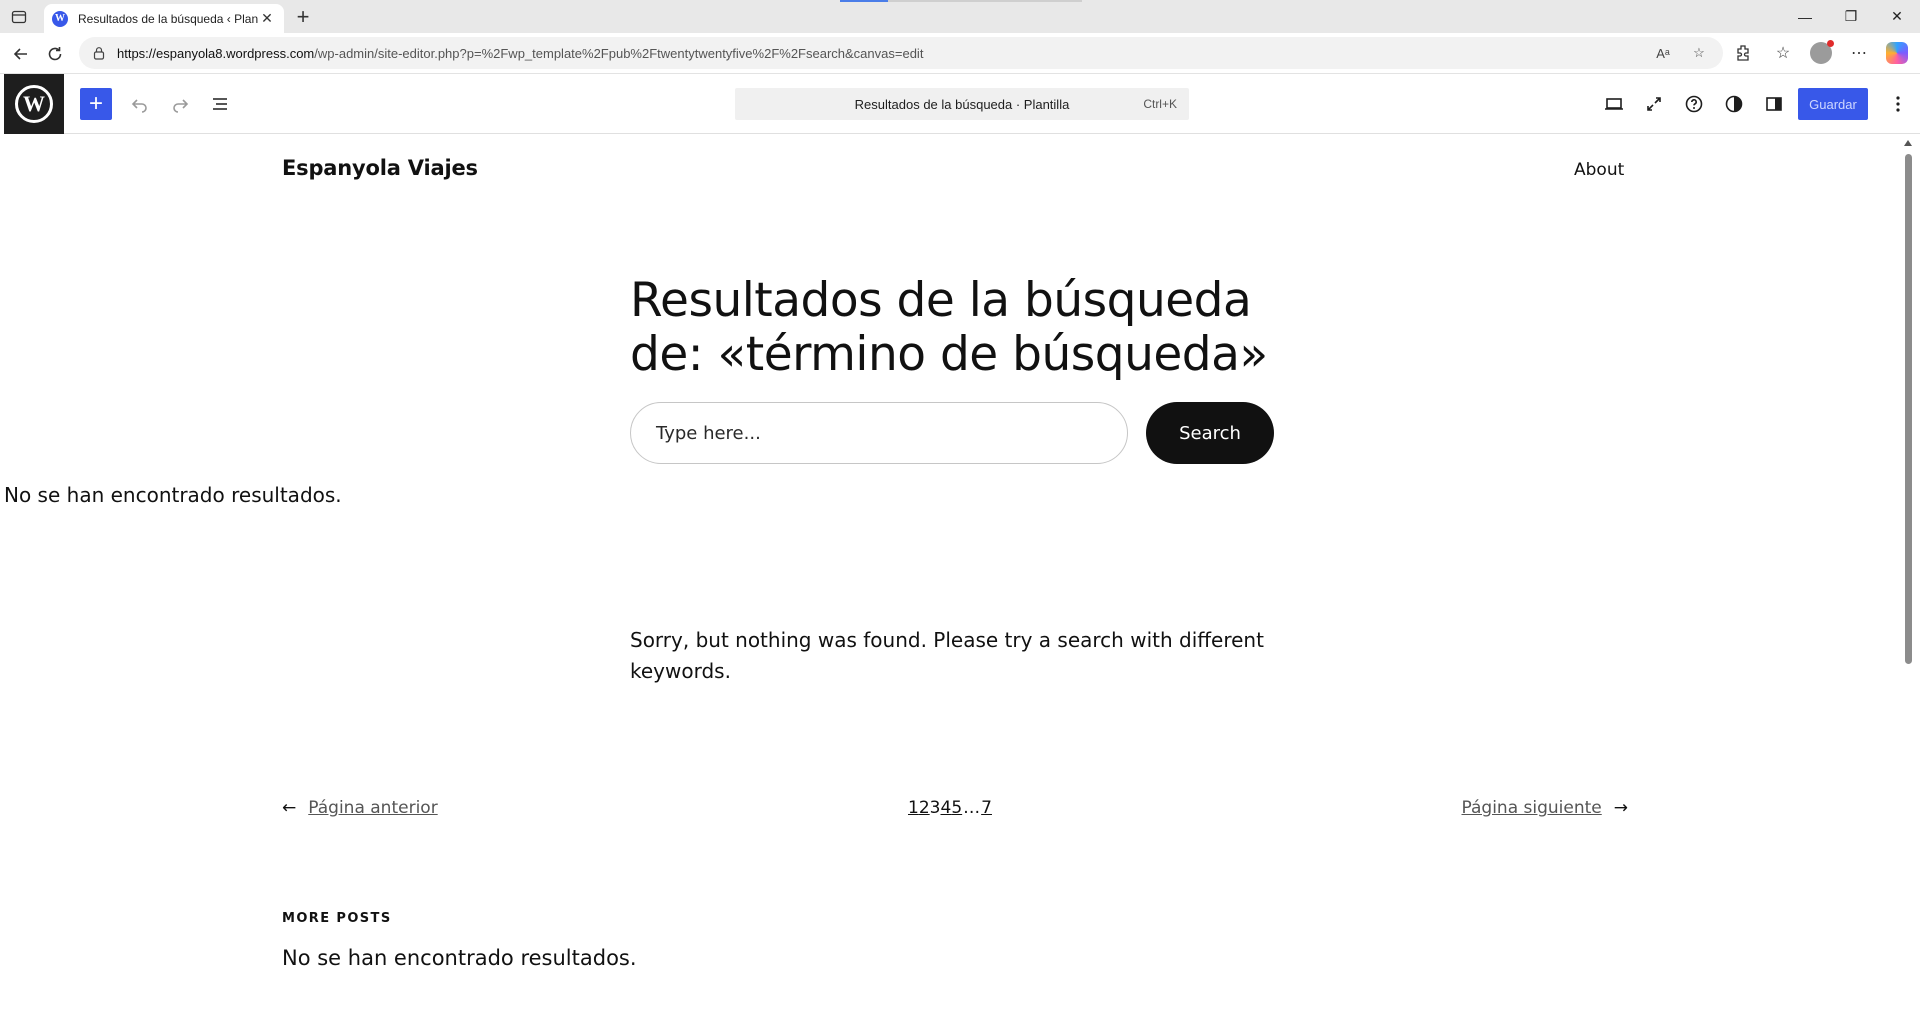 This screenshot has height=1010, width=1920. I want to click on document-overview-icon, so click(220, 104).